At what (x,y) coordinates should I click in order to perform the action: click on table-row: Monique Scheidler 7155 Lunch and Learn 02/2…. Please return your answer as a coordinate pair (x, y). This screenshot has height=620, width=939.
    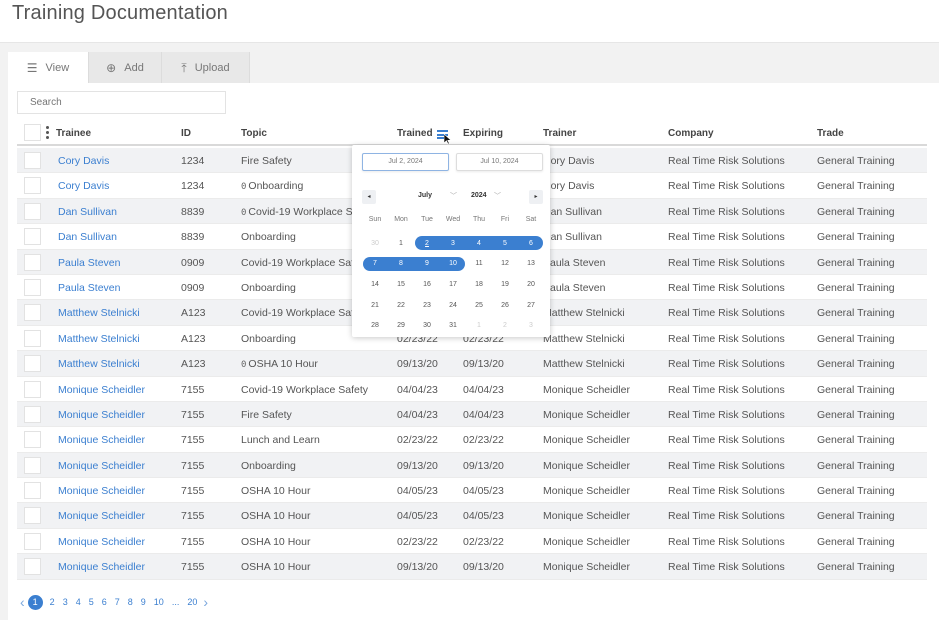
    Looking at the image, I should click on (472, 440).